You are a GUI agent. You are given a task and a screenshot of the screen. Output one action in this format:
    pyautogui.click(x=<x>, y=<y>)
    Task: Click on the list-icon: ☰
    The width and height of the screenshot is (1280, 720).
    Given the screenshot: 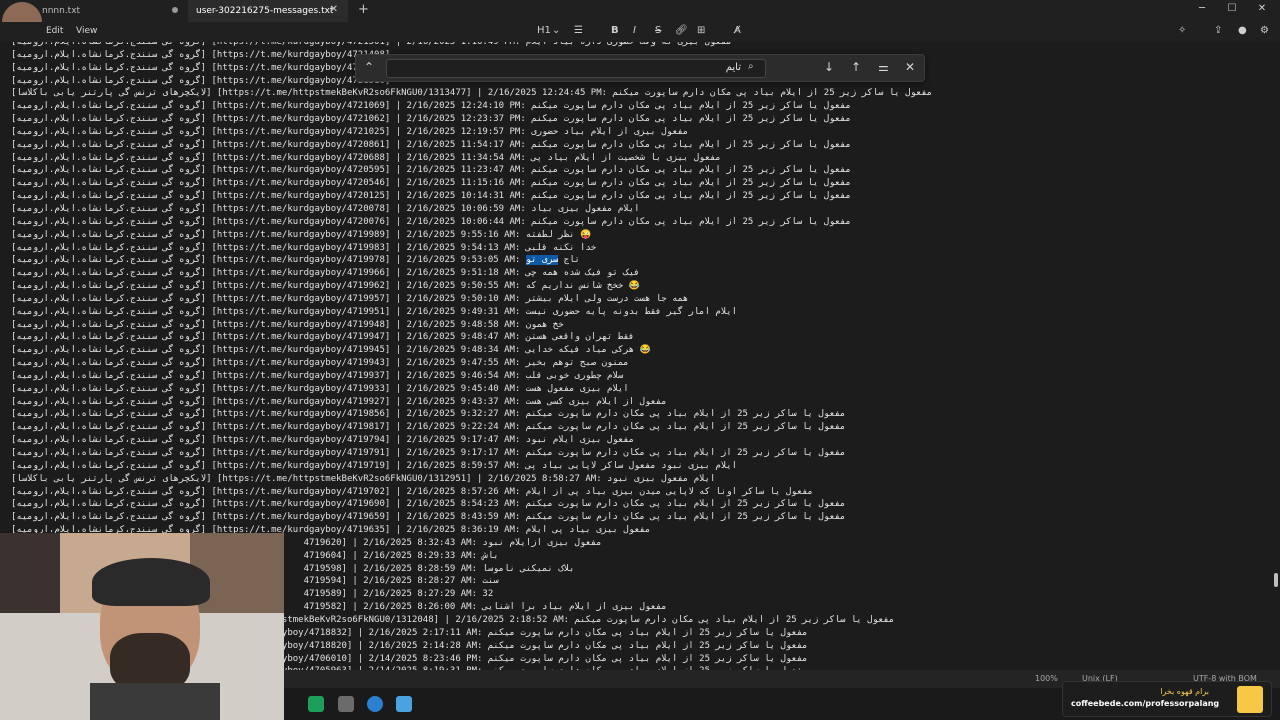 What is the action you would take?
    pyautogui.click(x=578, y=30)
    